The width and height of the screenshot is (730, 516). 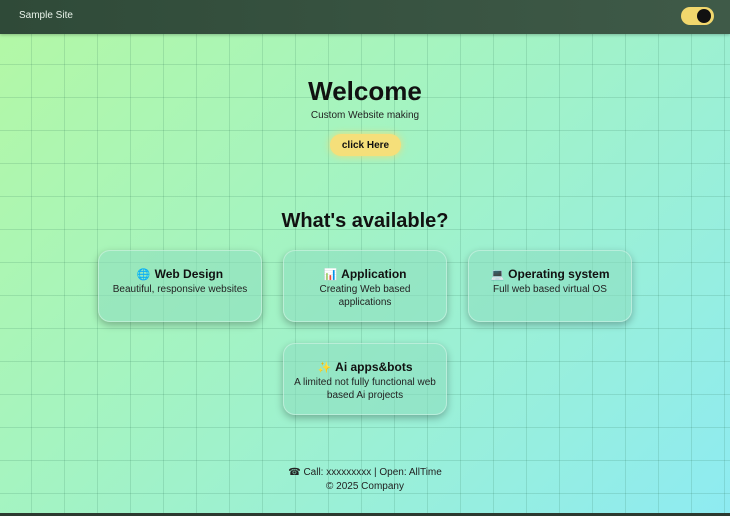 I want to click on contact-text: Call: xxxxxxxxx | Open: AllTime, so click(x=372, y=472).